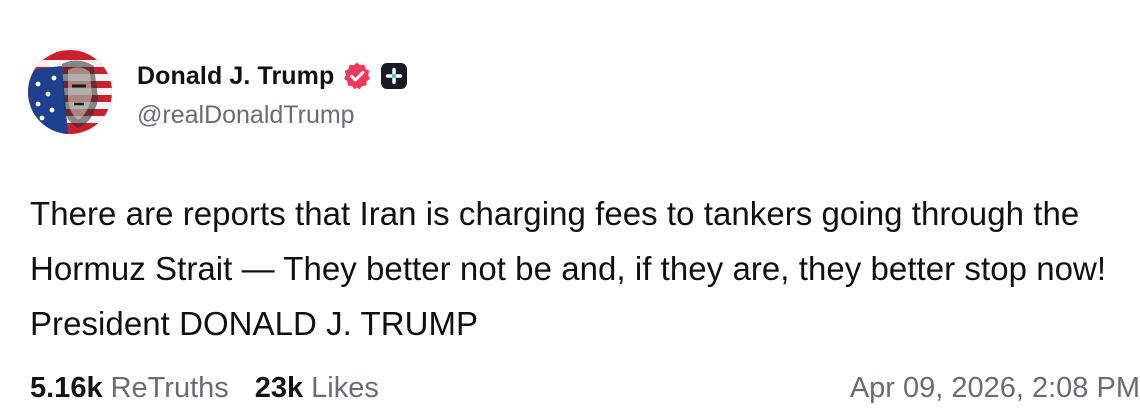 Image resolution: width=1140 pixels, height=420 pixels. I want to click on likes-count: 23k, so click(279, 388).